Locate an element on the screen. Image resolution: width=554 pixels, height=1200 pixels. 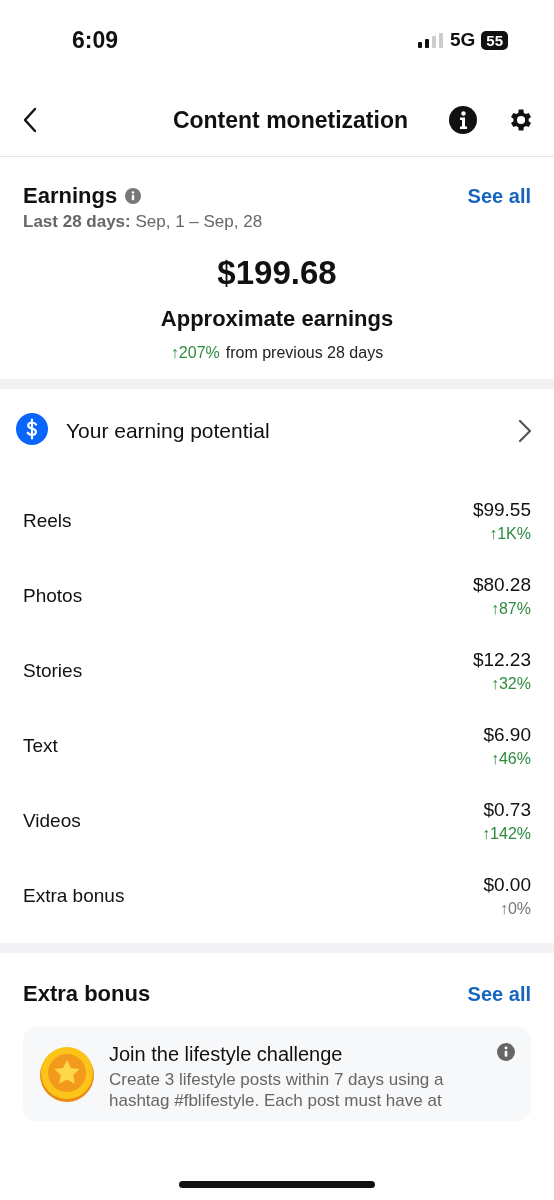
category-label: Reels is located at coordinates (47, 520).